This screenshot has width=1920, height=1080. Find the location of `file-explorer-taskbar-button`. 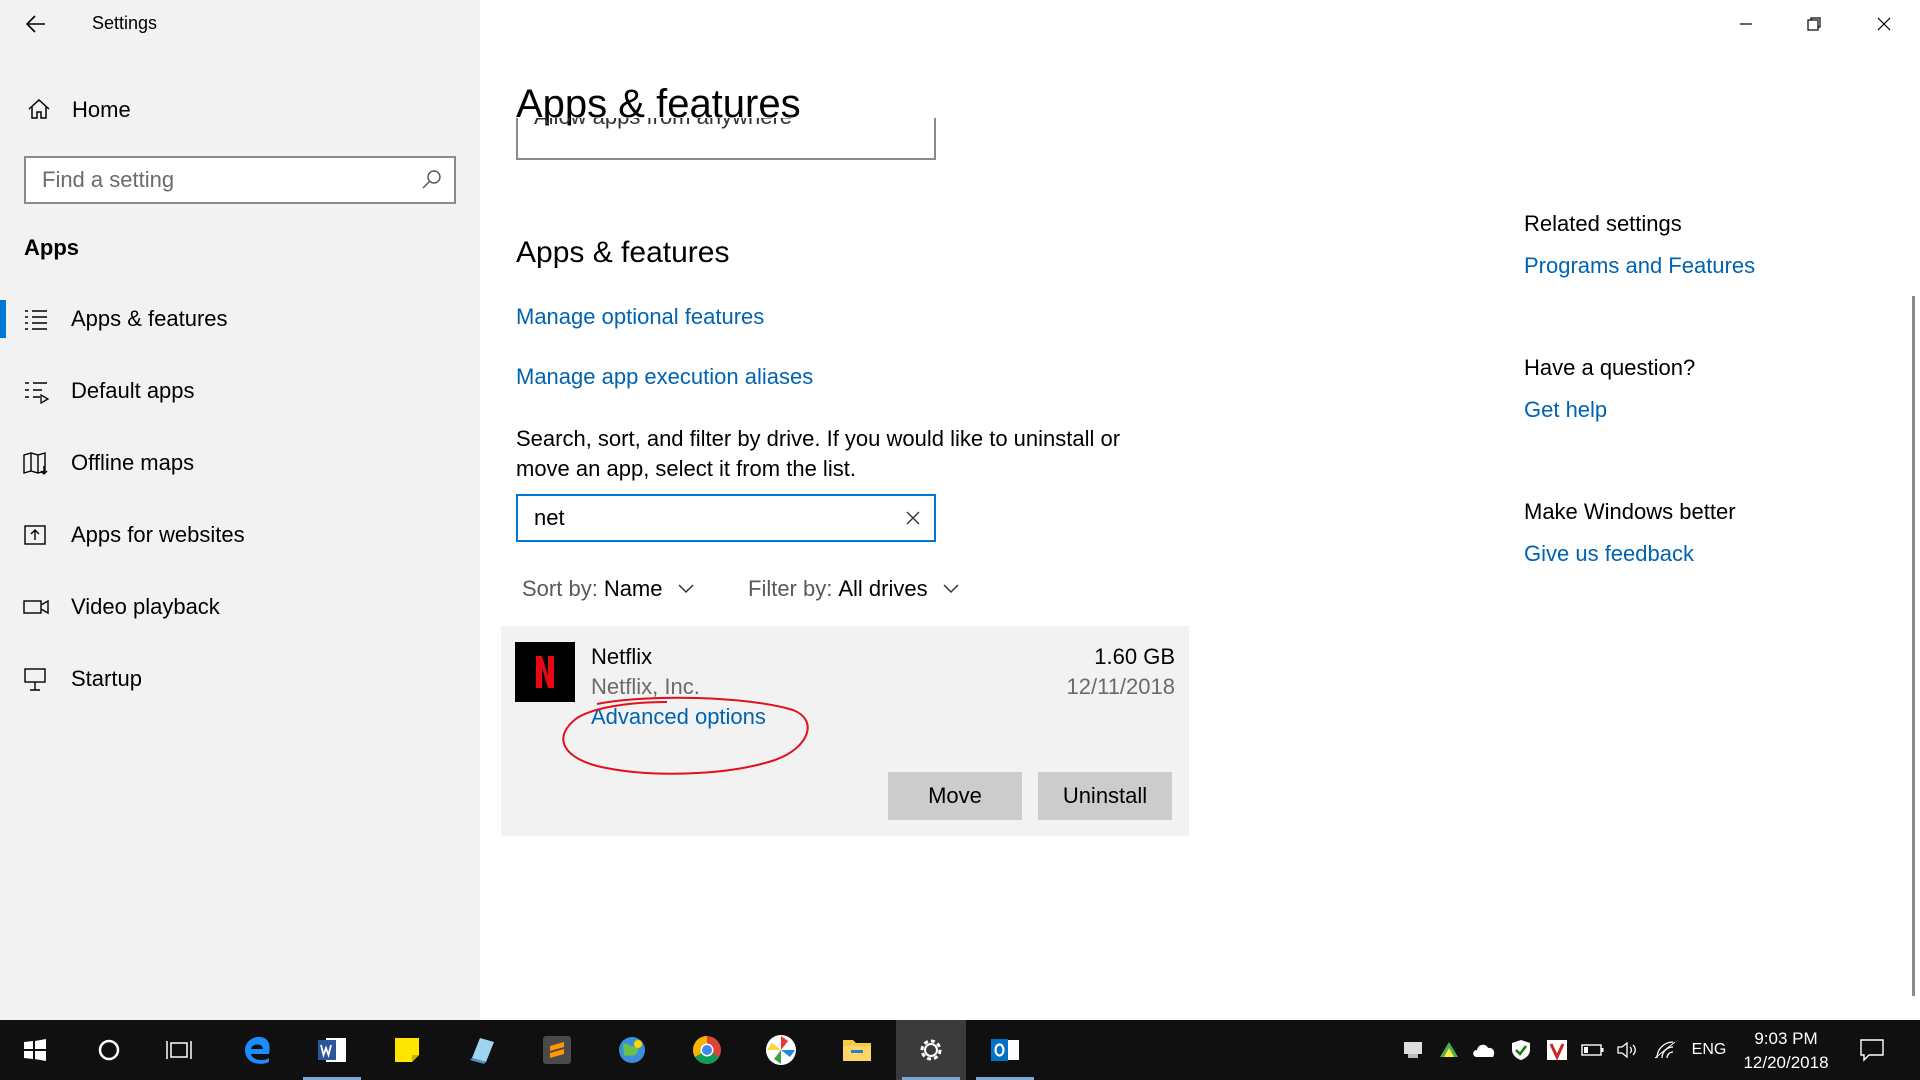

file-explorer-taskbar-button is located at coordinates (857, 1050).